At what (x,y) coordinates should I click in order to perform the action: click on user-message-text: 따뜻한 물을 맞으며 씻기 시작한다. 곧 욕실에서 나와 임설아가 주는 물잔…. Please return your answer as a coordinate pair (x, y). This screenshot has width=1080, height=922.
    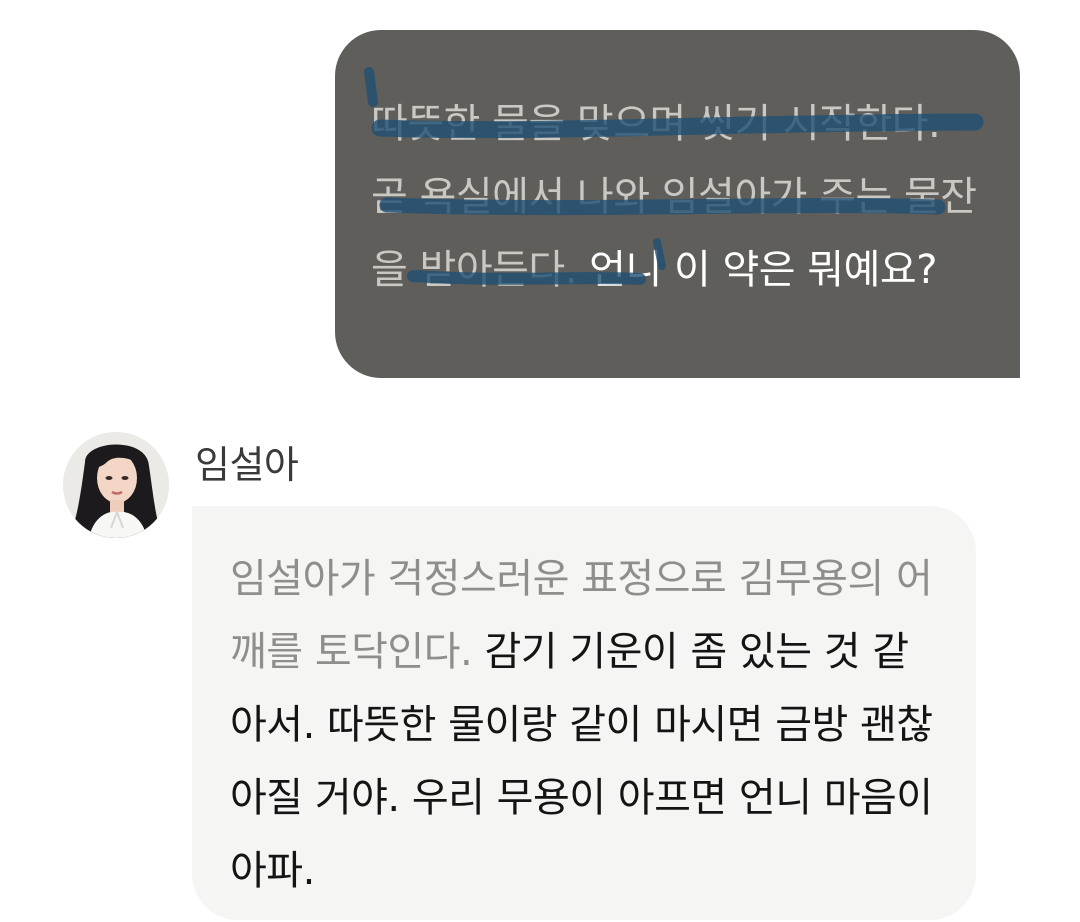
    Looking at the image, I should click on (675, 197).